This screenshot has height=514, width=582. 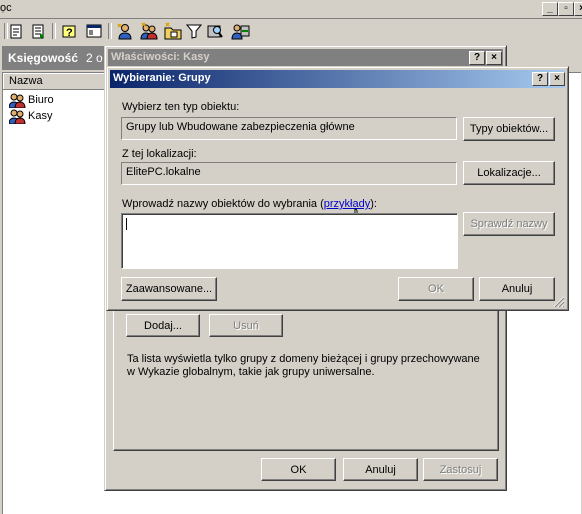 I want to click on result-pane-title: Księgowość, so click(x=43, y=58).